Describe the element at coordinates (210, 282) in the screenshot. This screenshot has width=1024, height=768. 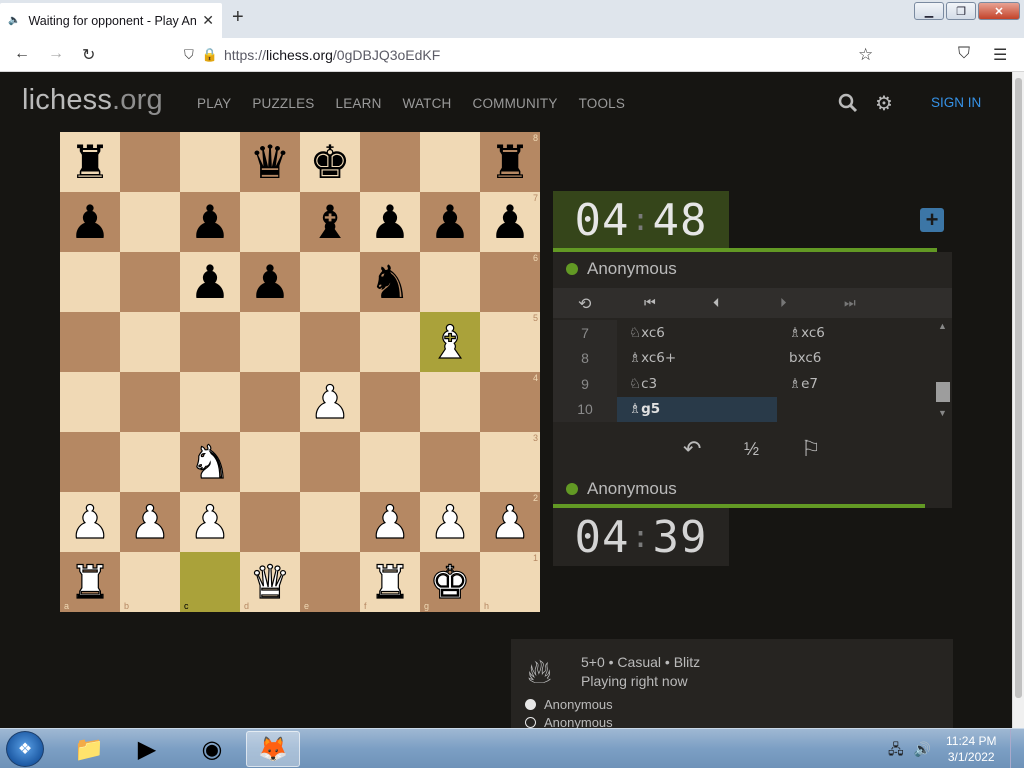
I see `square-c6: ♟` at that location.